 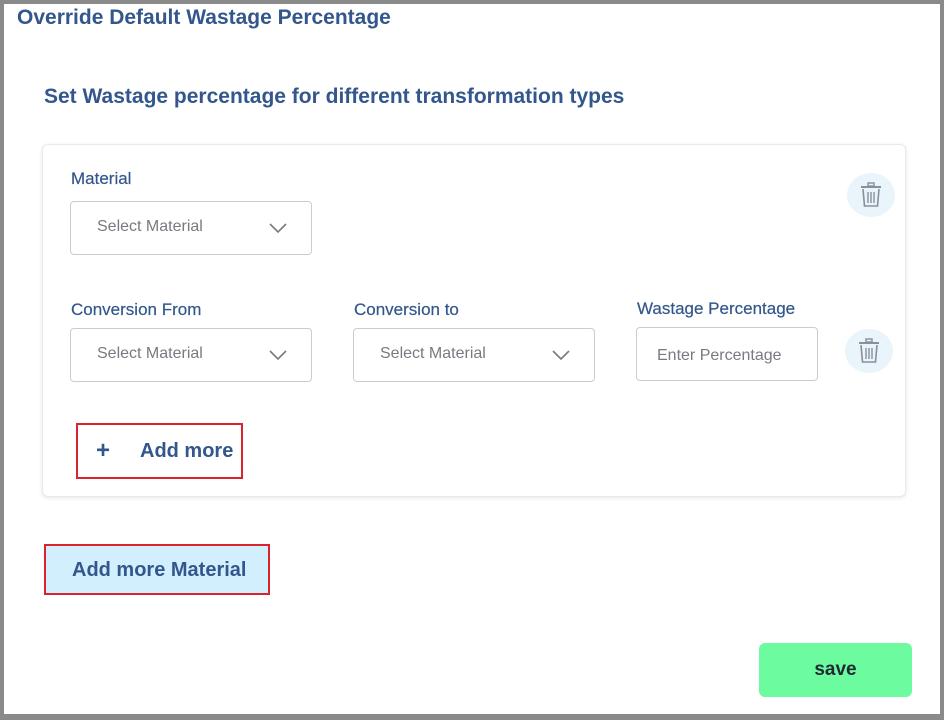 I want to click on delete-material-button, so click(x=871, y=195).